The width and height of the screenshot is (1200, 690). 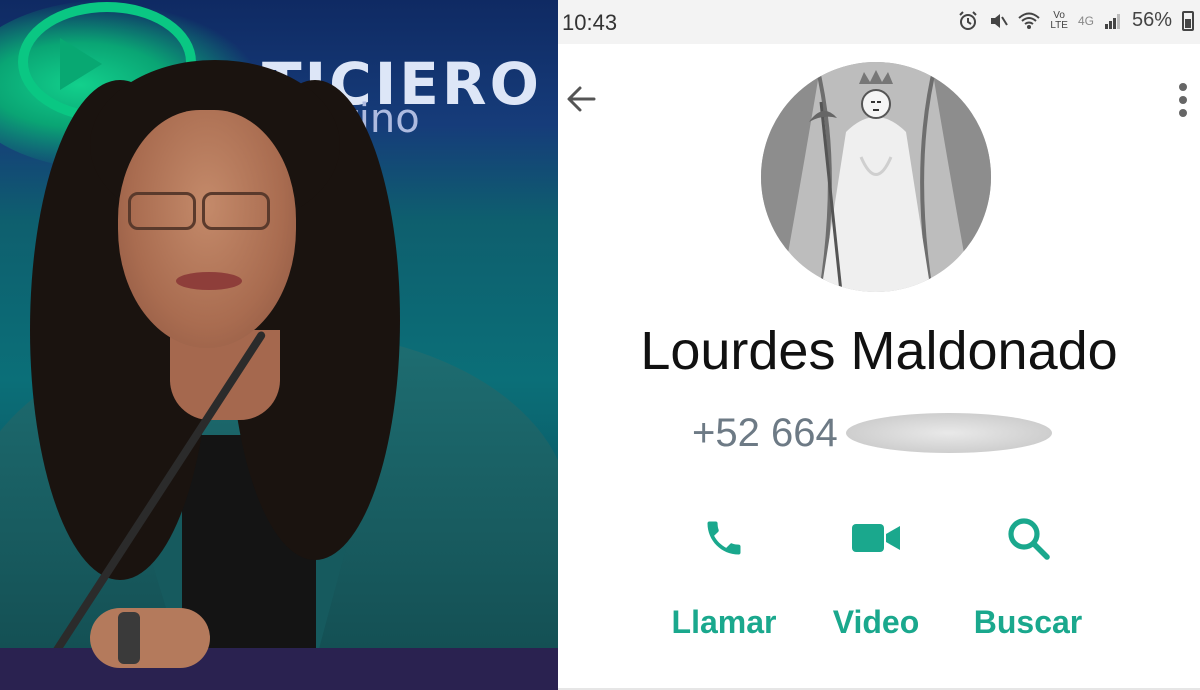 I want to click on desk, so click(x=279, y=669).